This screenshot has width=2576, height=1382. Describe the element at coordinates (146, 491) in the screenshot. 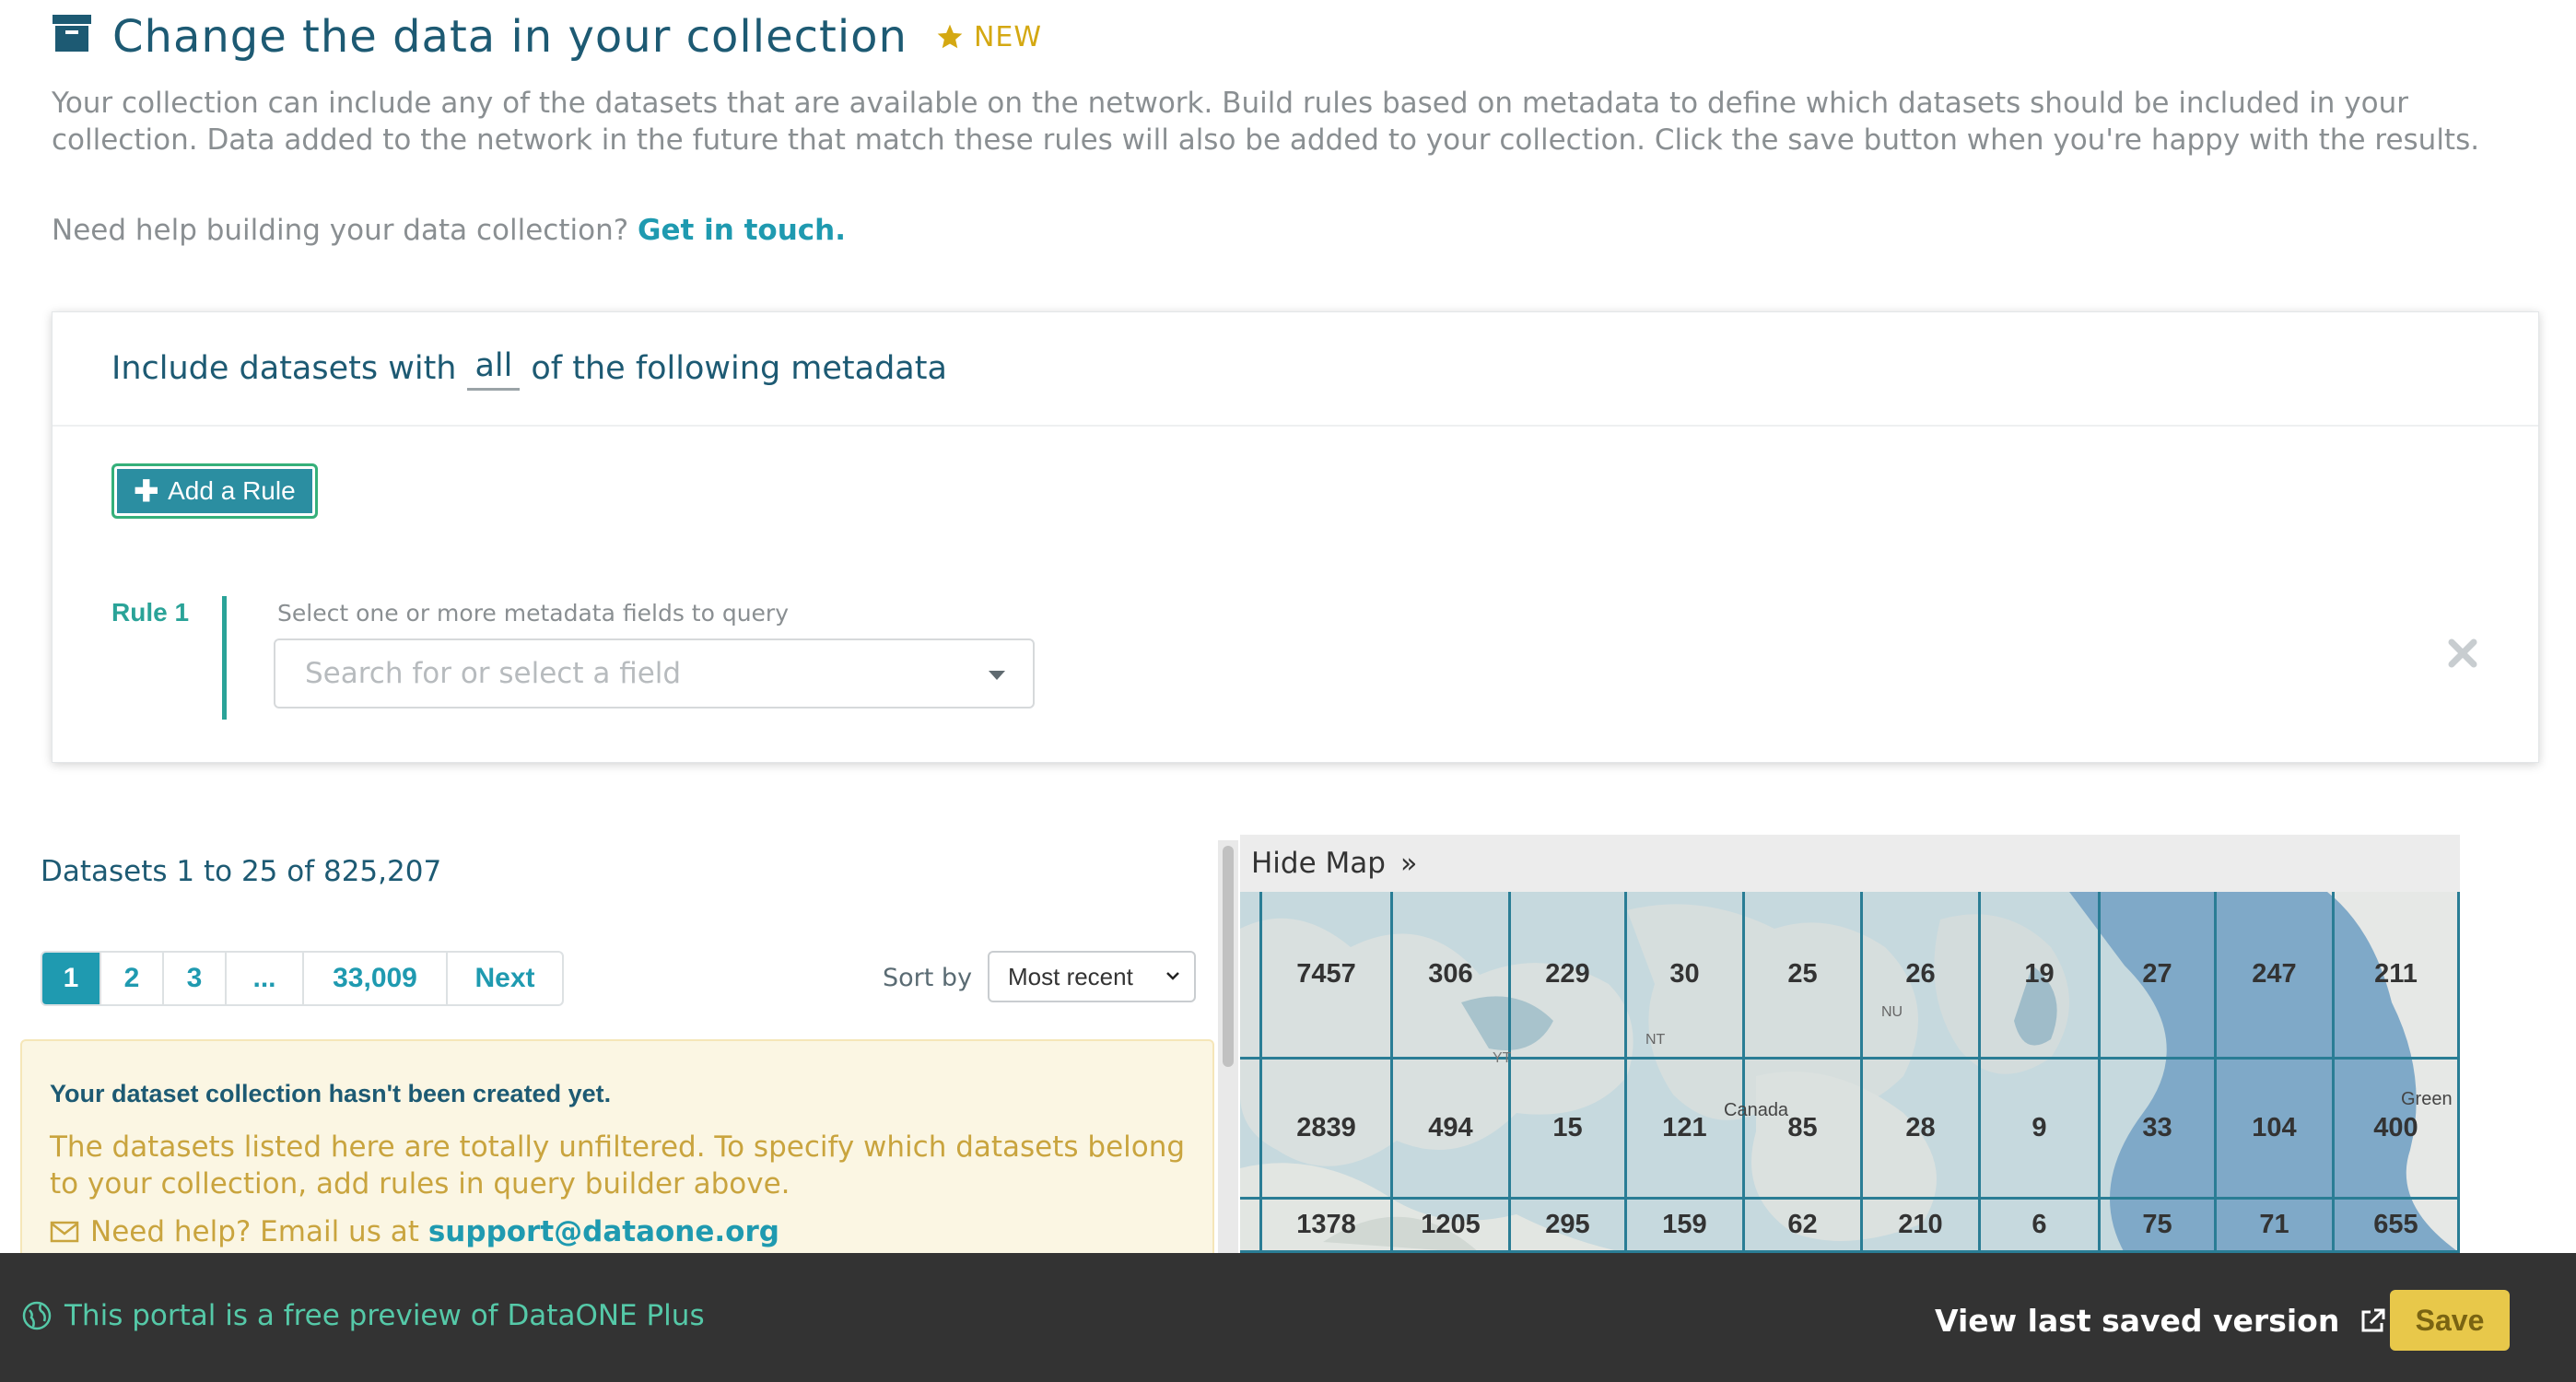

I see `plus-icon: ✚` at that location.